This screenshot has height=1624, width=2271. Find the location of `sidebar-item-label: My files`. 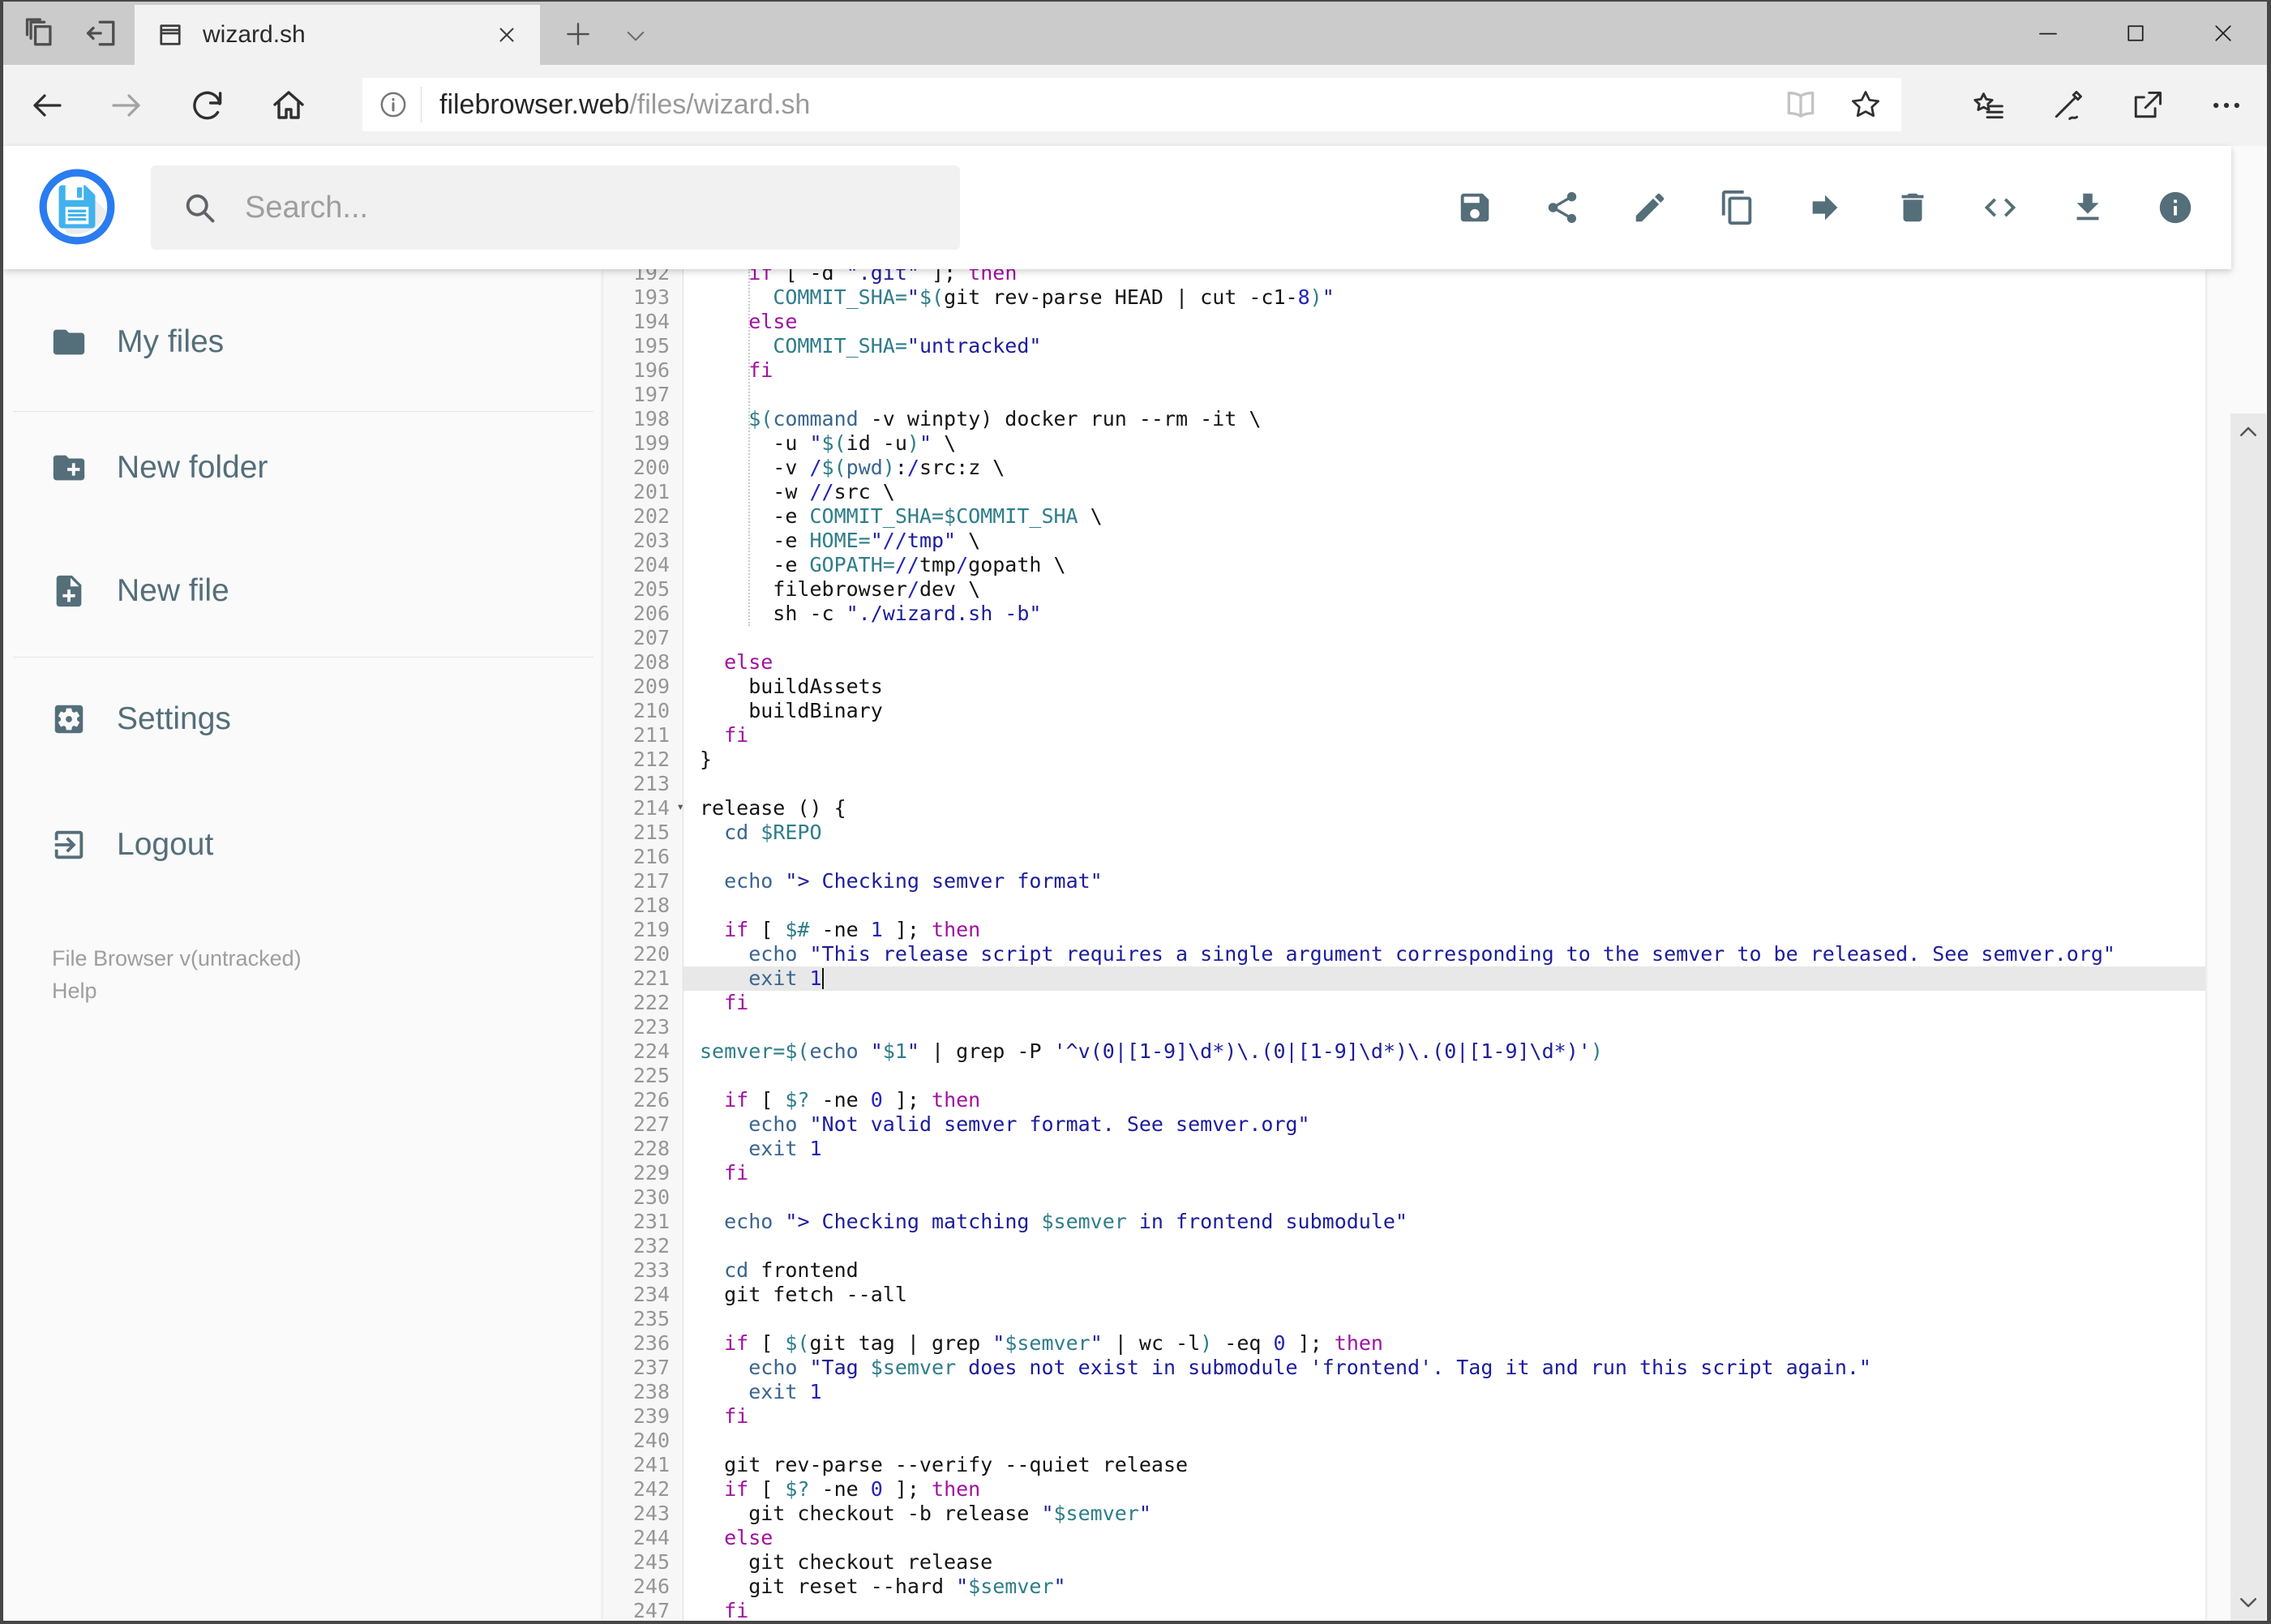

sidebar-item-label: My files is located at coordinates (171, 342).